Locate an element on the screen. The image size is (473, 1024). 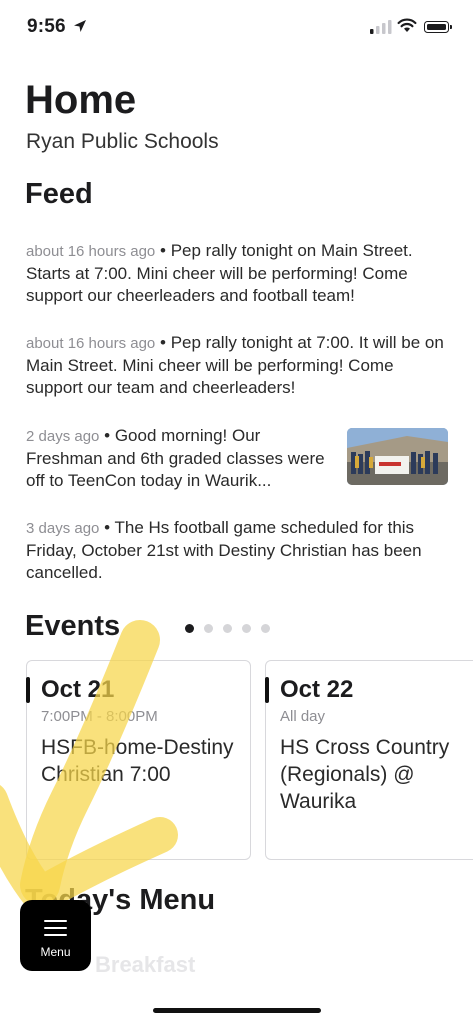
event-time: 7:00PM - 8:00PM is located at coordinates (99, 716).